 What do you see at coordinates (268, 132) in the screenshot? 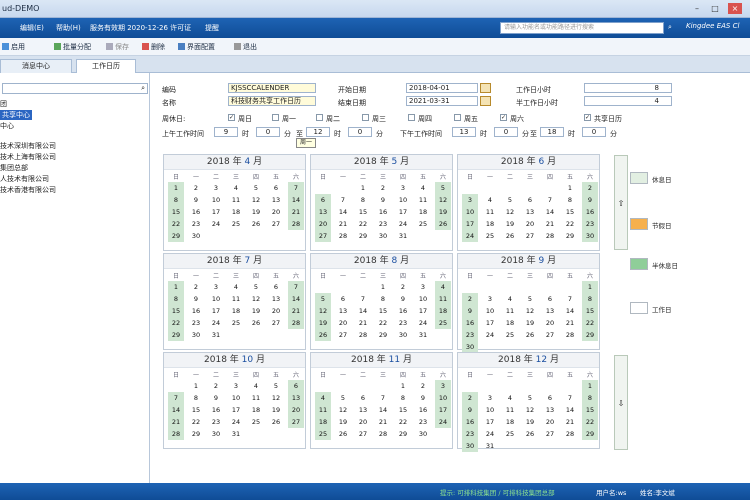
I see `am-start-min: 0` at bounding box center [268, 132].